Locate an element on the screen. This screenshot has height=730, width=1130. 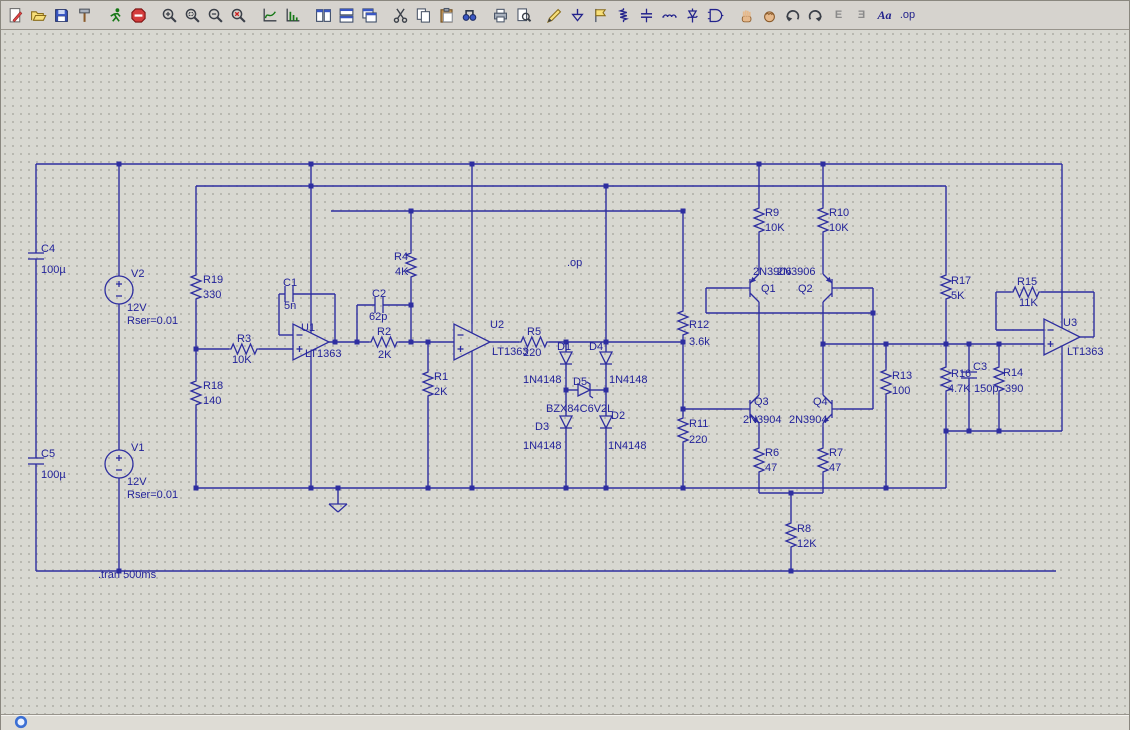
r19-ref-label: R19 is located at coordinates (213, 280).